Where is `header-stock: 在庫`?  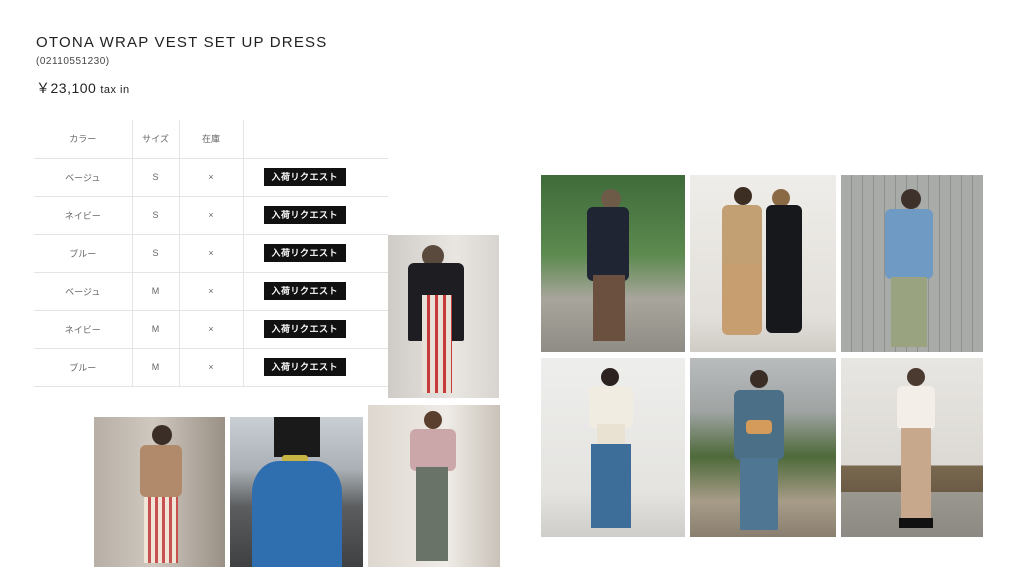 header-stock: 在庫 is located at coordinates (211, 139).